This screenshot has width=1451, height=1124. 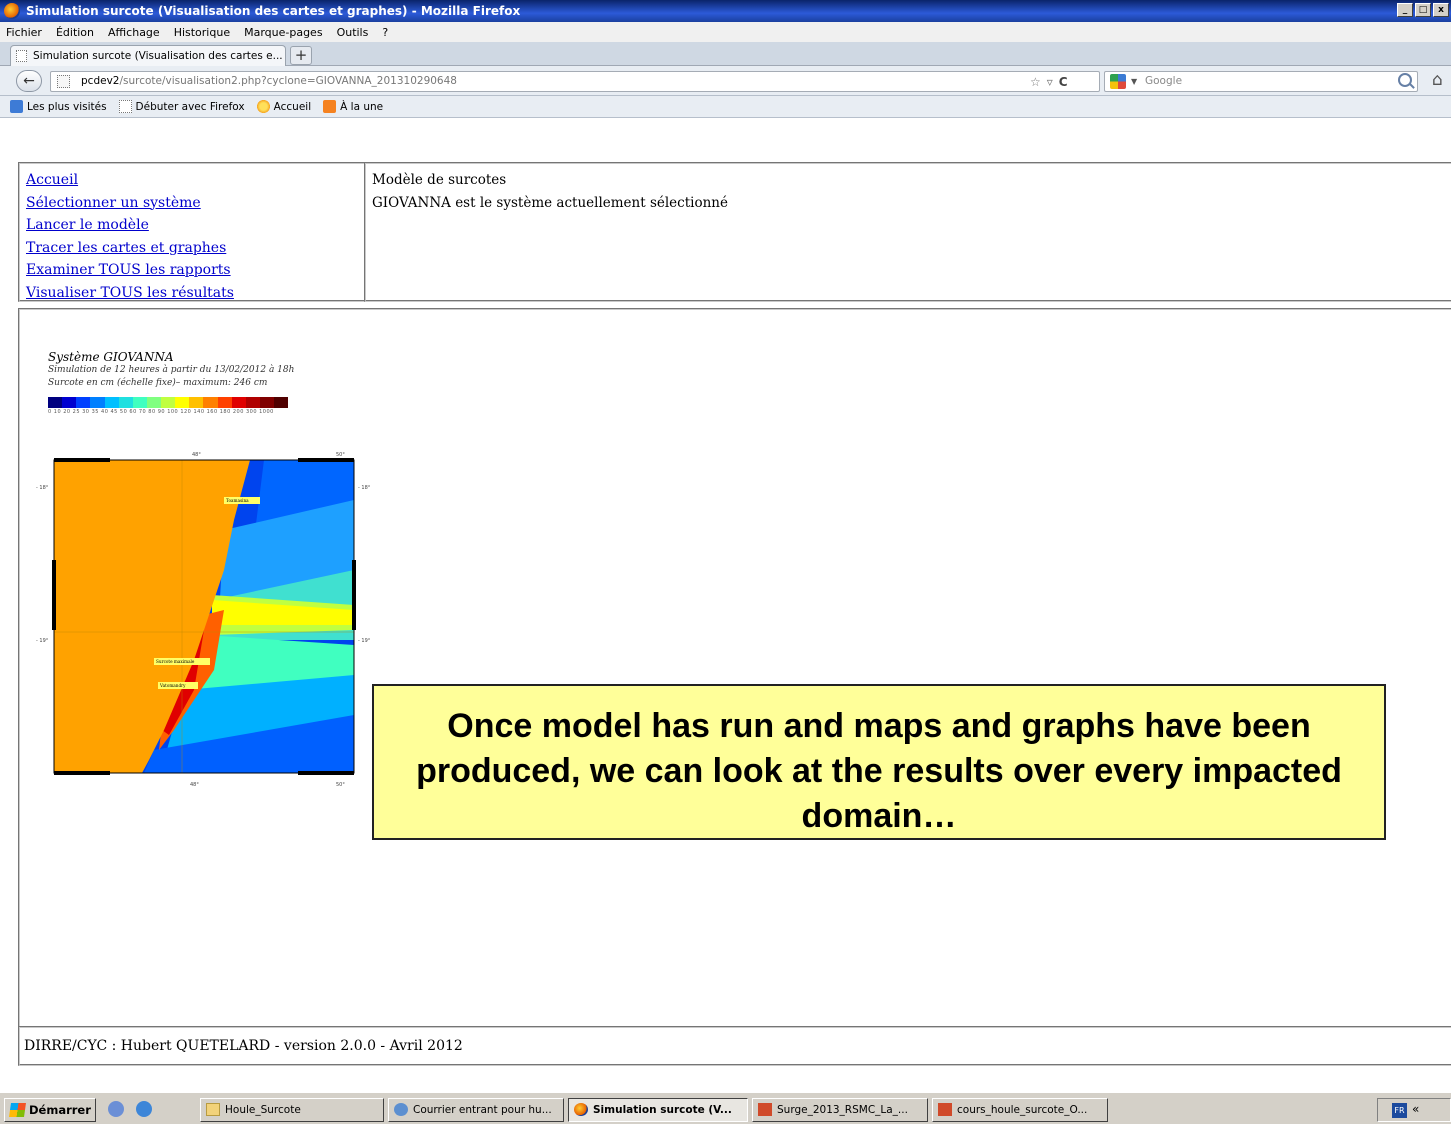 I want to click on link-all-reports: Examiner TOUS les rapports, so click(x=192, y=270).